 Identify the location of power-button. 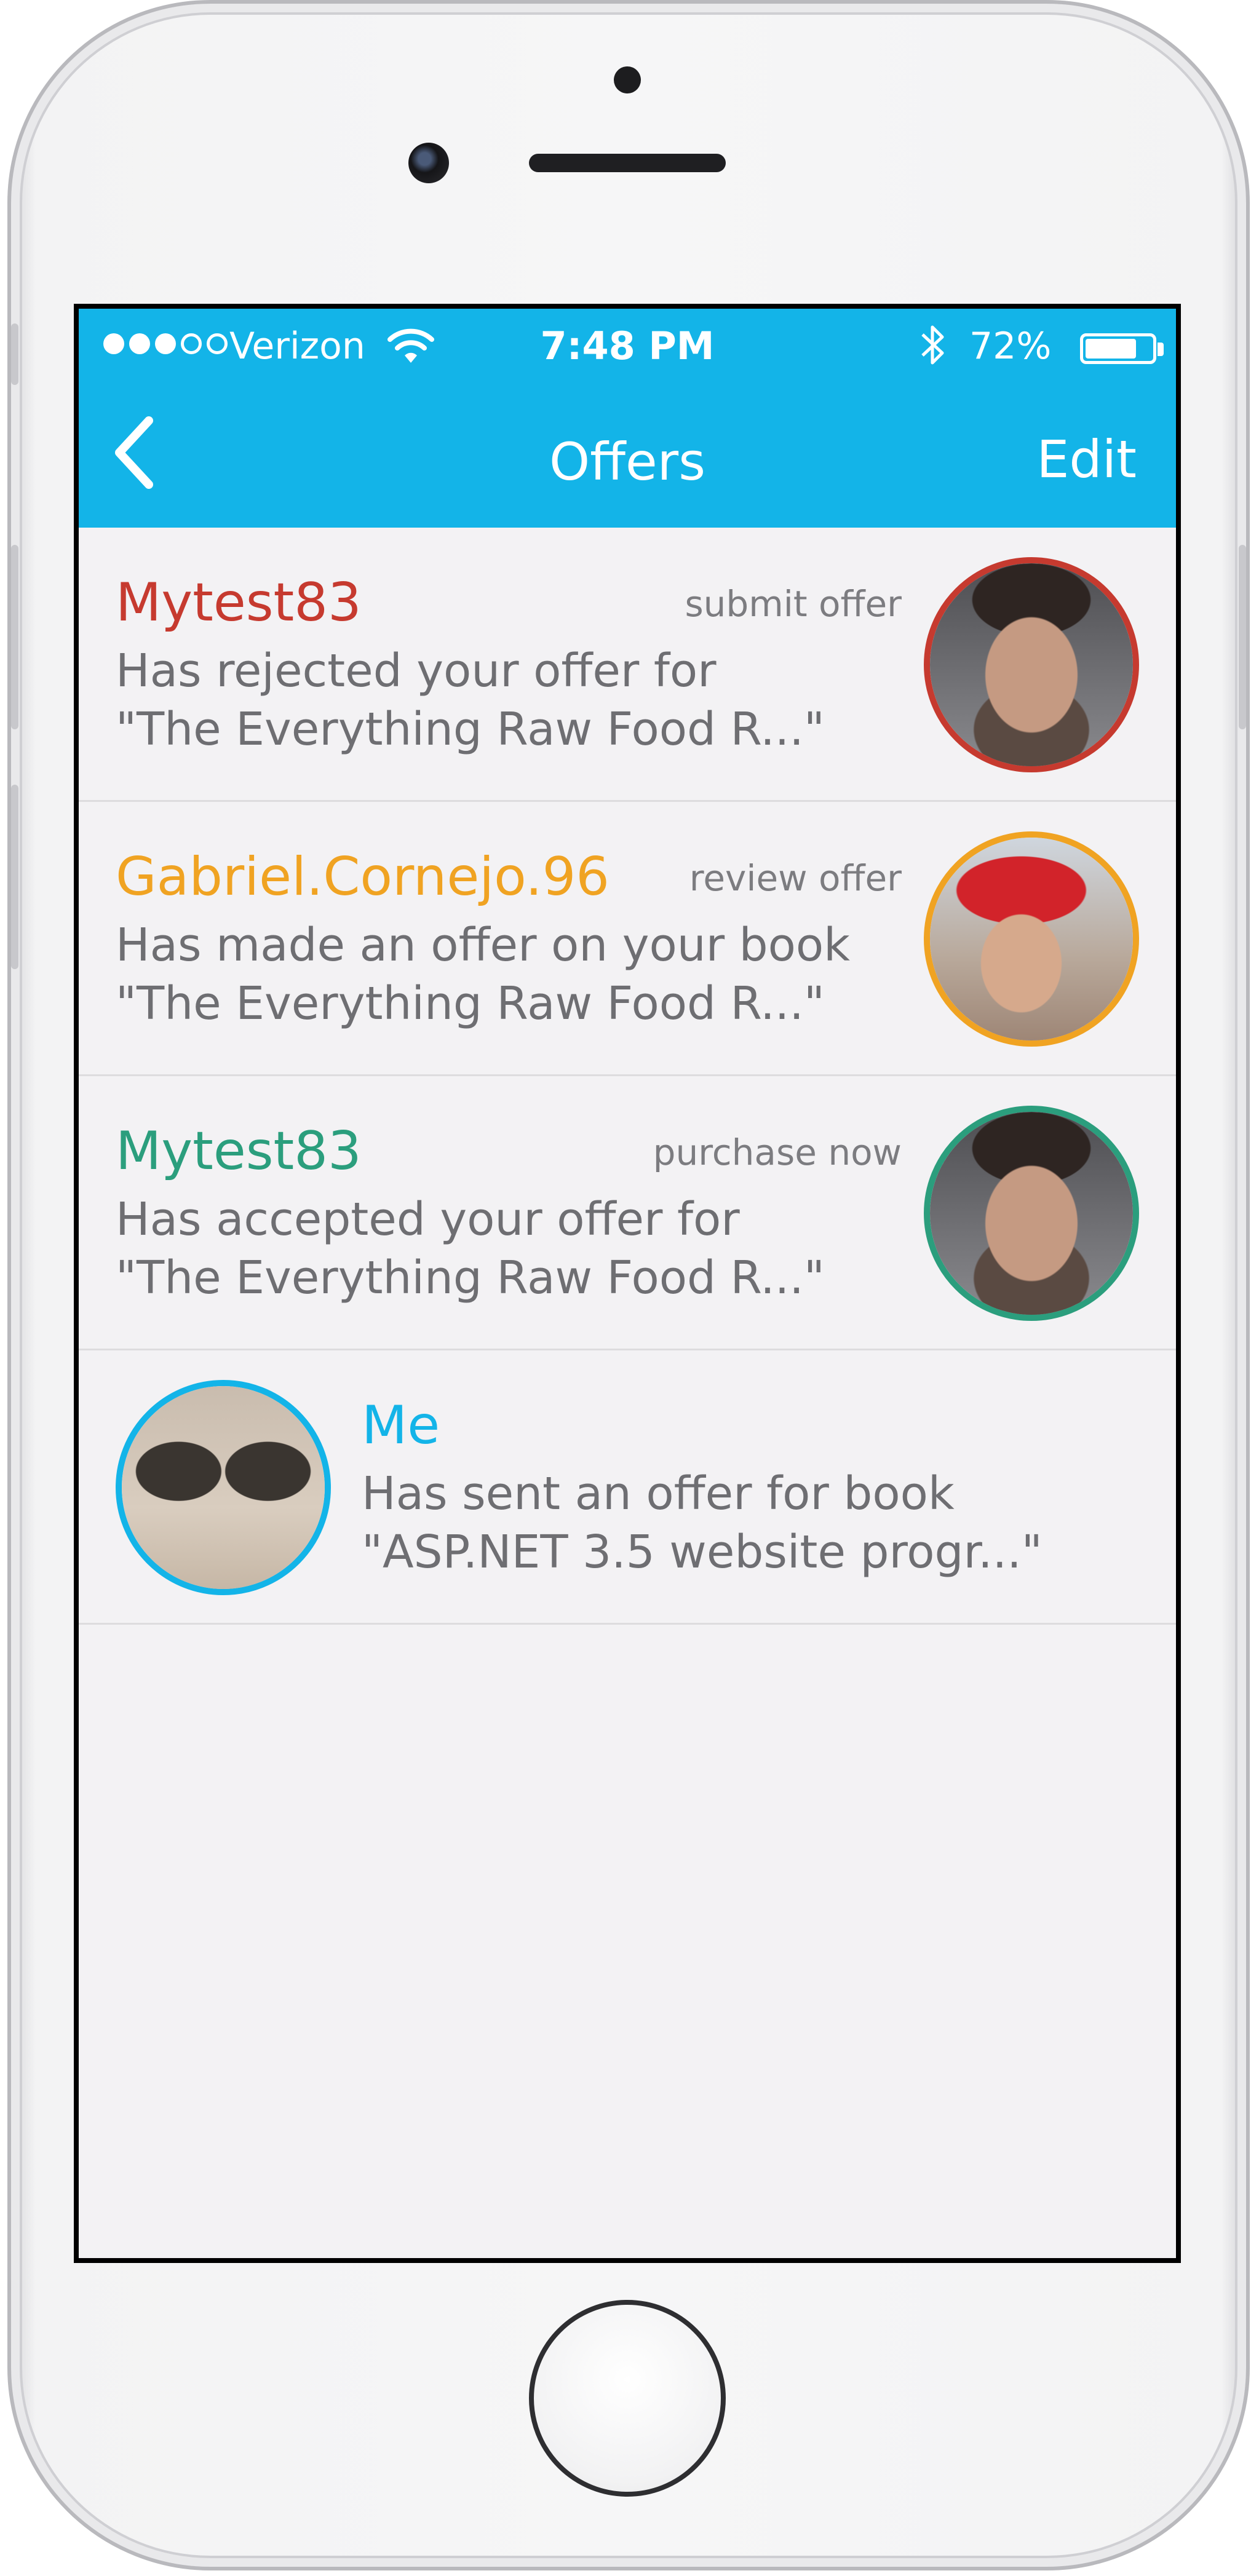
(1242, 637).